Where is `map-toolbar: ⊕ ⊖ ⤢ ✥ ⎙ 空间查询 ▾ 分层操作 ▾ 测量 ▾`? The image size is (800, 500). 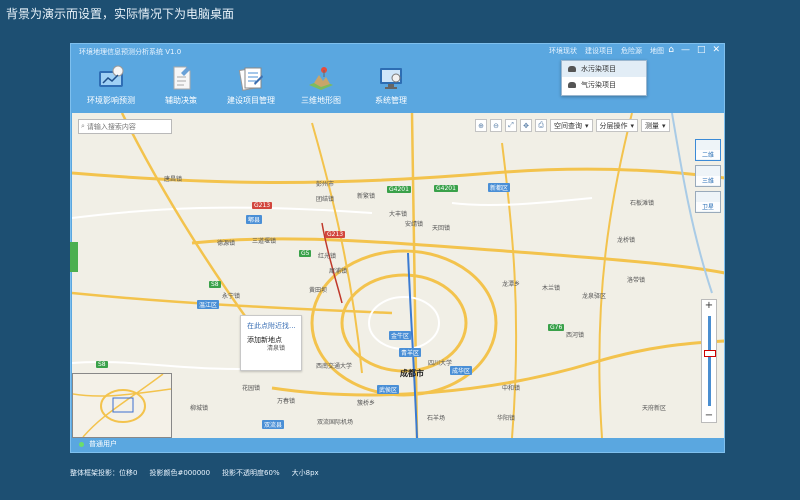
map-toolbar: ⊕ ⊖ ⤢ ✥ ⎙ 空间查询 ▾ 分层操作 ▾ 测量 ▾ is located at coordinates (572, 125).